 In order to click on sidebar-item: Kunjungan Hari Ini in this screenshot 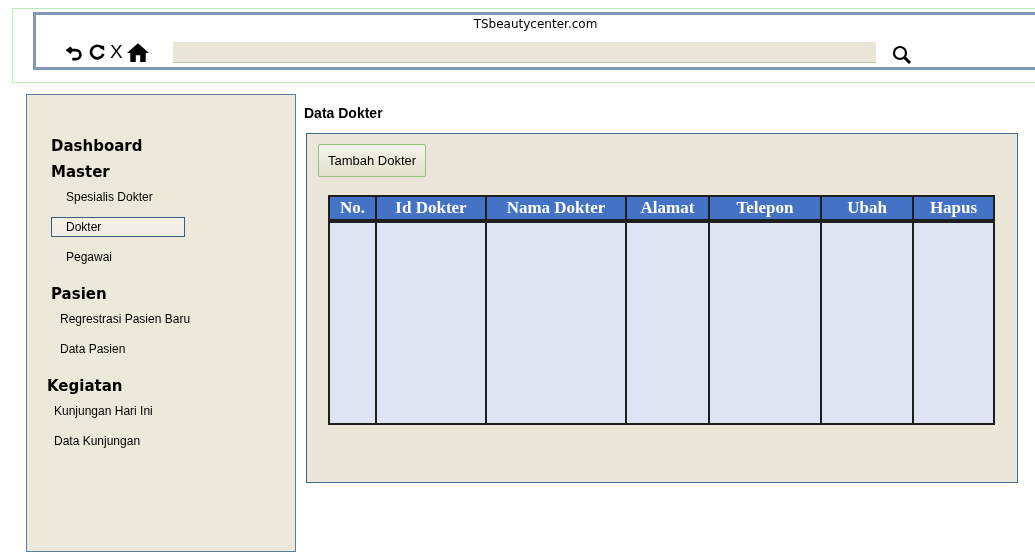, I will do `click(122, 411)`.